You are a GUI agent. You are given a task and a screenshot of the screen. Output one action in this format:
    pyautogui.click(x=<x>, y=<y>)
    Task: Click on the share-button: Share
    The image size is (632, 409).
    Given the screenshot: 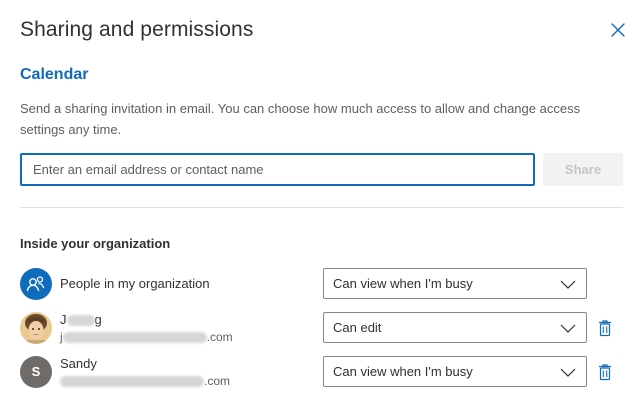 What is the action you would take?
    pyautogui.click(x=583, y=169)
    